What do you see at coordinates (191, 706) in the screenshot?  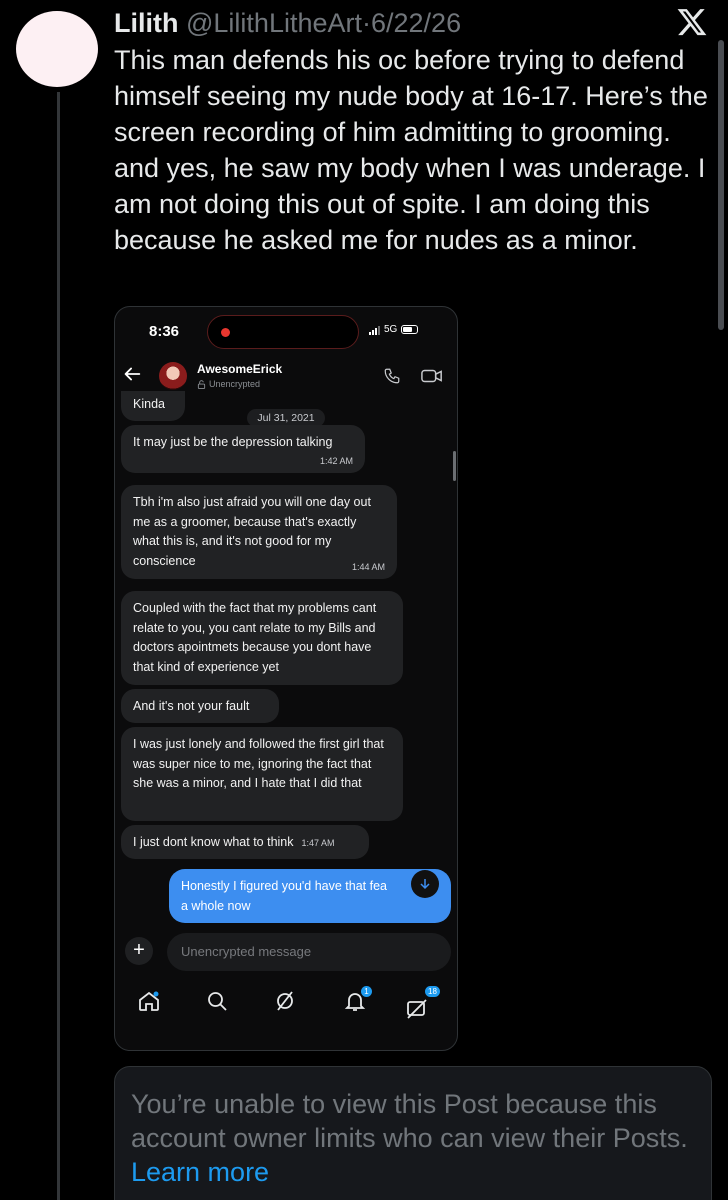 I see `message-text: And it's not your fault` at bounding box center [191, 706].